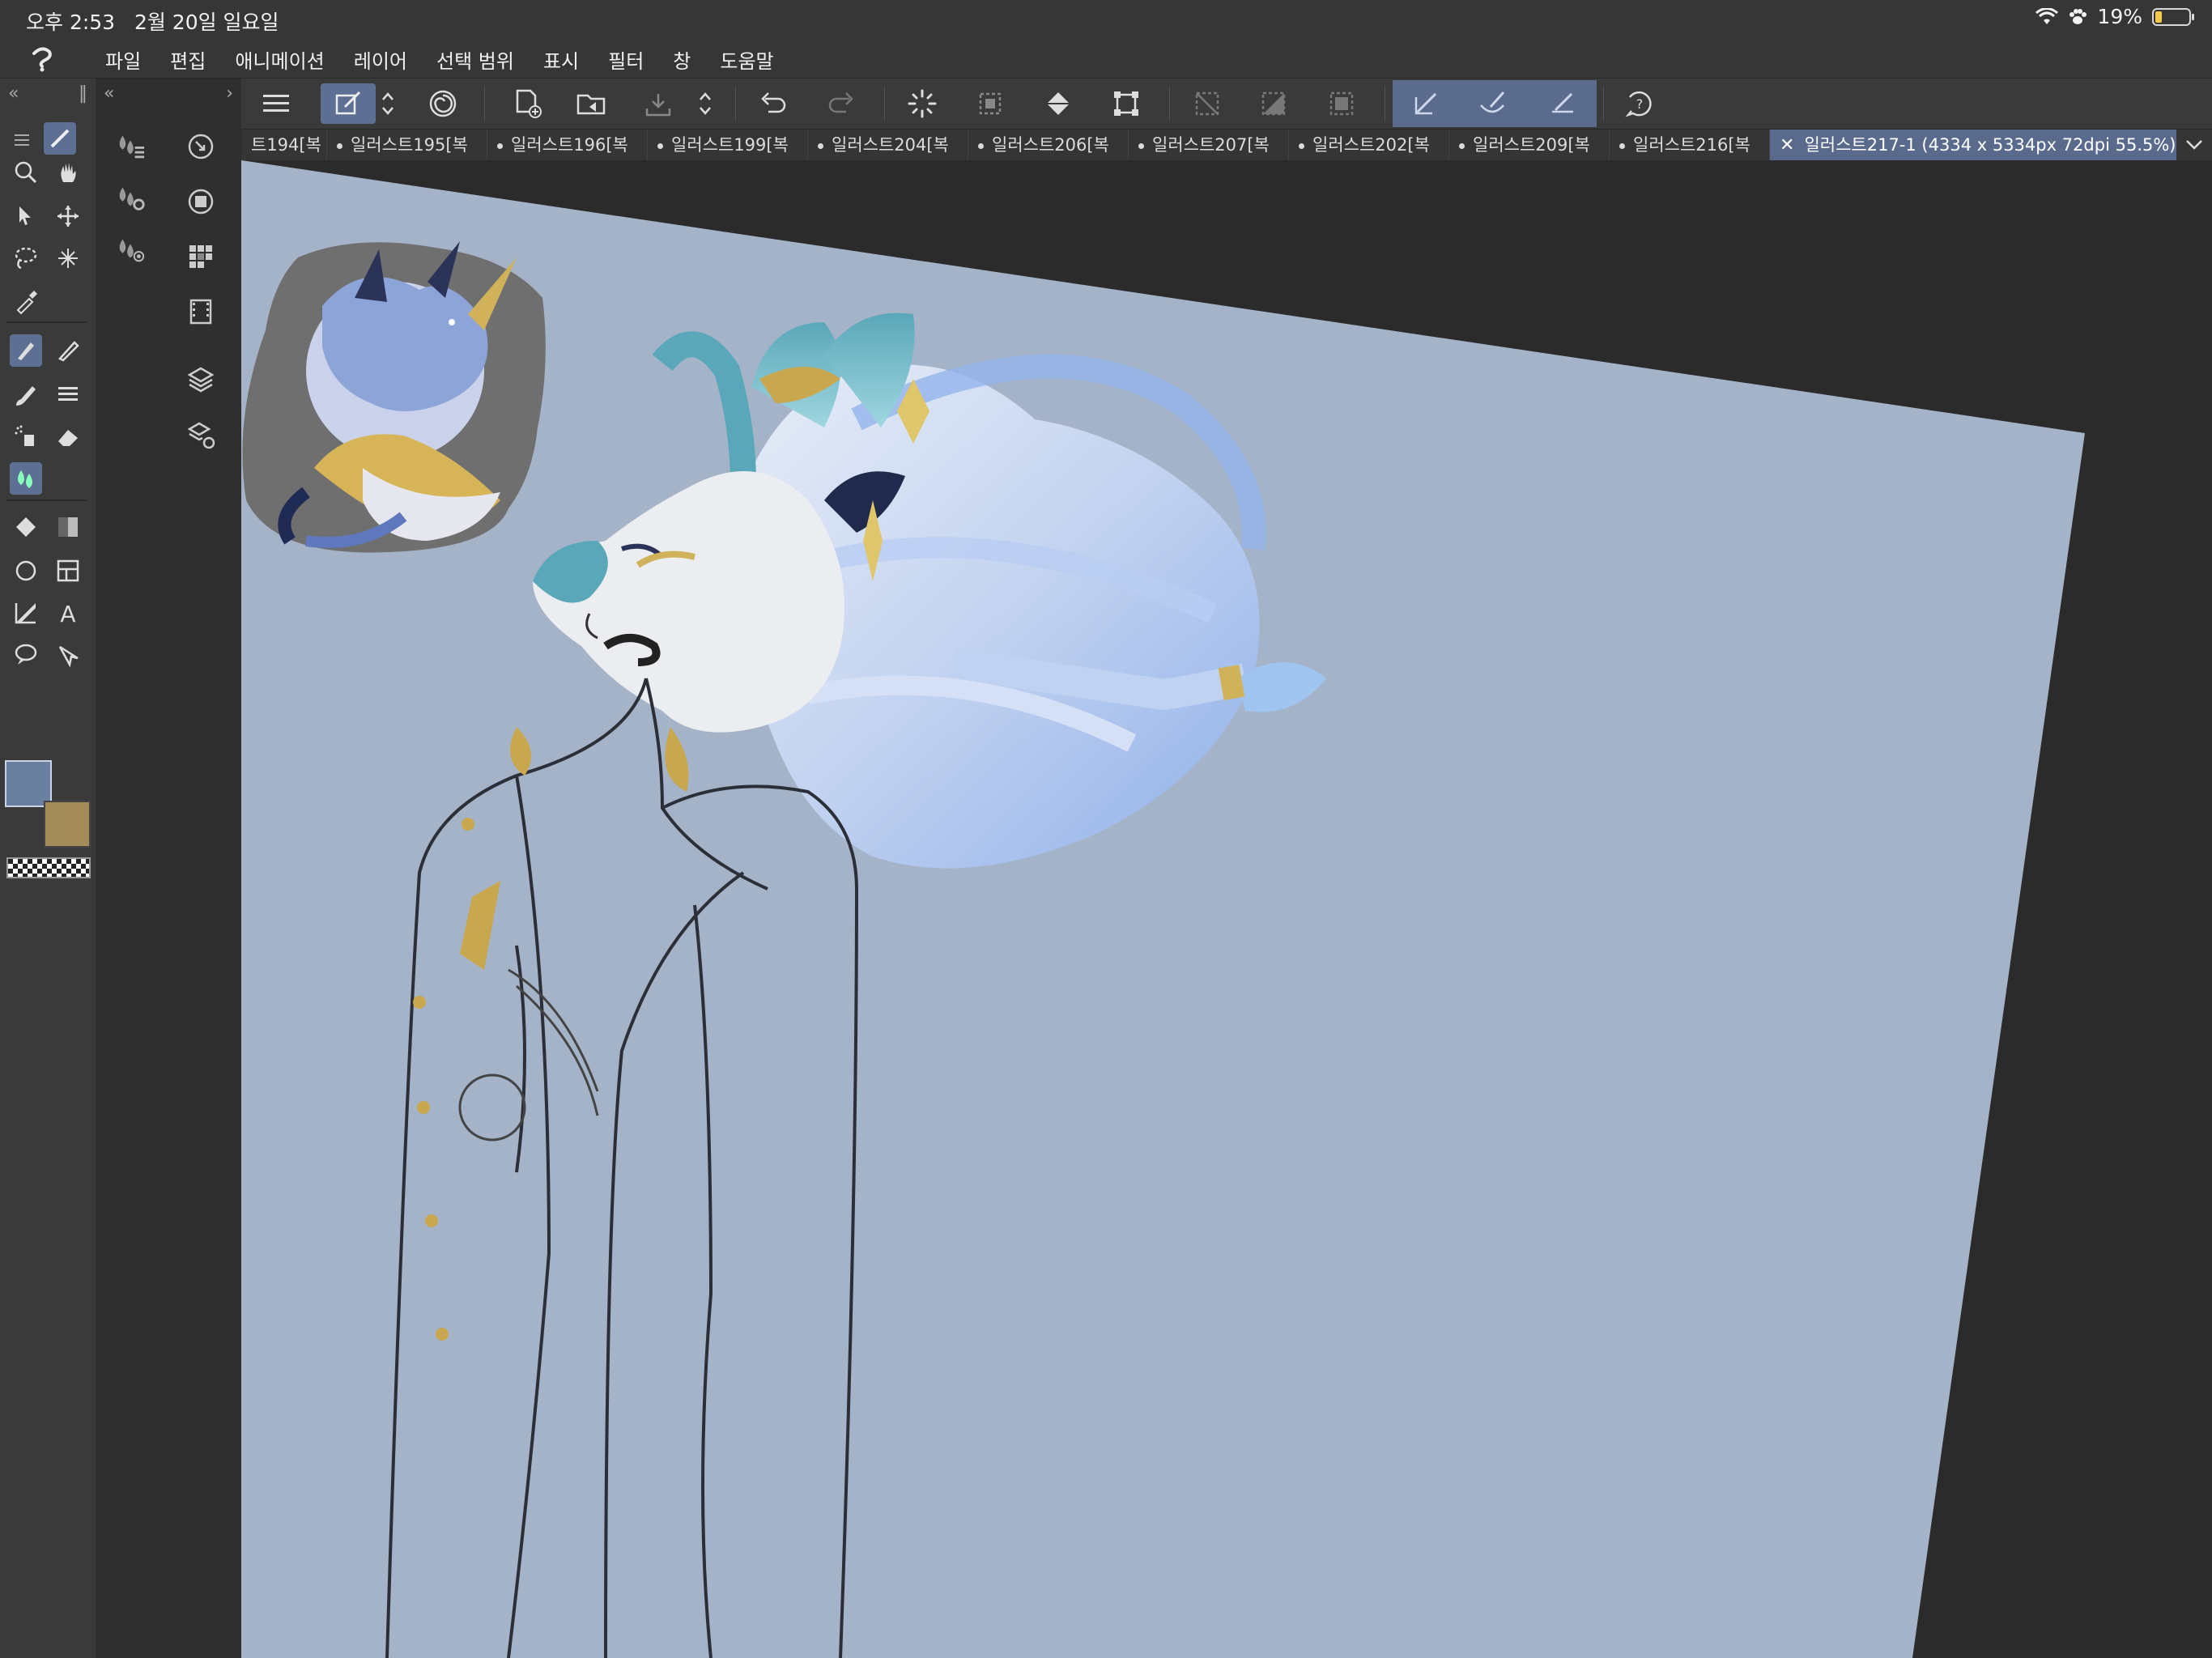 Image resolution: width=2212 pixels, height=1658 pixels. What do you see at coordinates (26, 216) in the screenshot?
I see `tool-operation-icon` at bounding box center [26, 216].